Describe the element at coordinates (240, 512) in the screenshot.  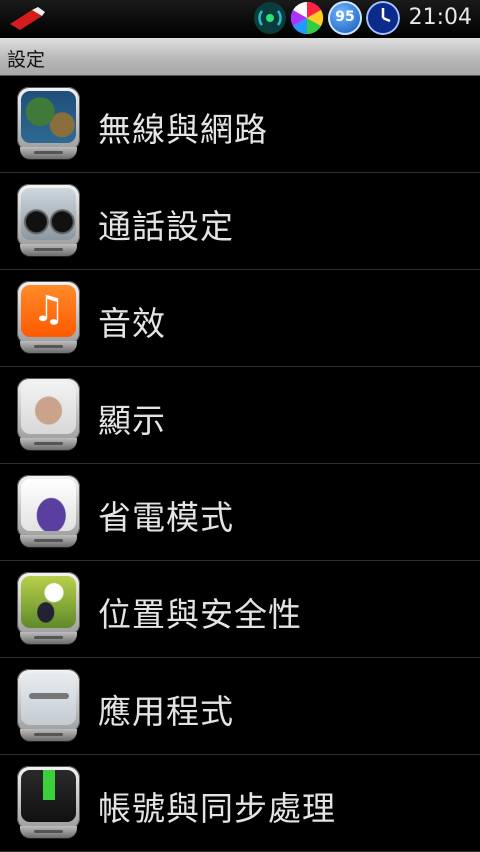
I see `settings-item-power-saving: 省電模式` at that location.